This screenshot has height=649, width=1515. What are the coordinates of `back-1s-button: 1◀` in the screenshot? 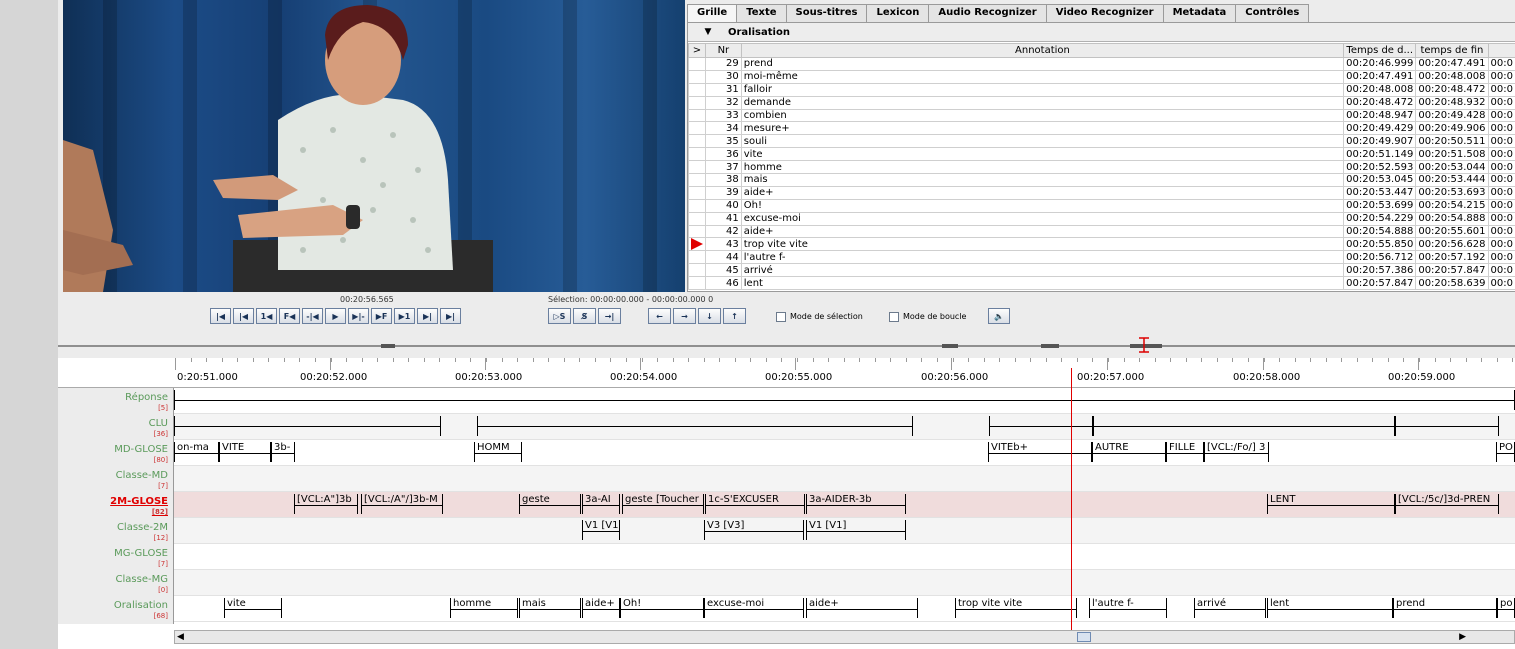 It's located at (266, 316).